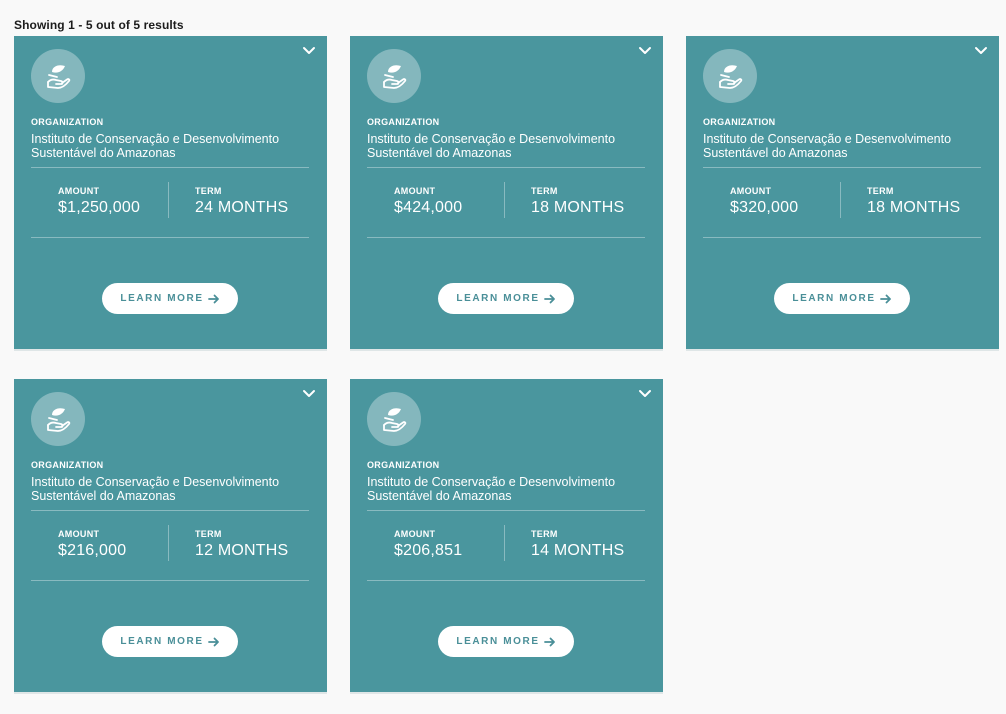  Describe the element at coordinates (99, 25) in the screenshot. I see `results-count: Showing 1 - 5 out of 5 results` at that location.